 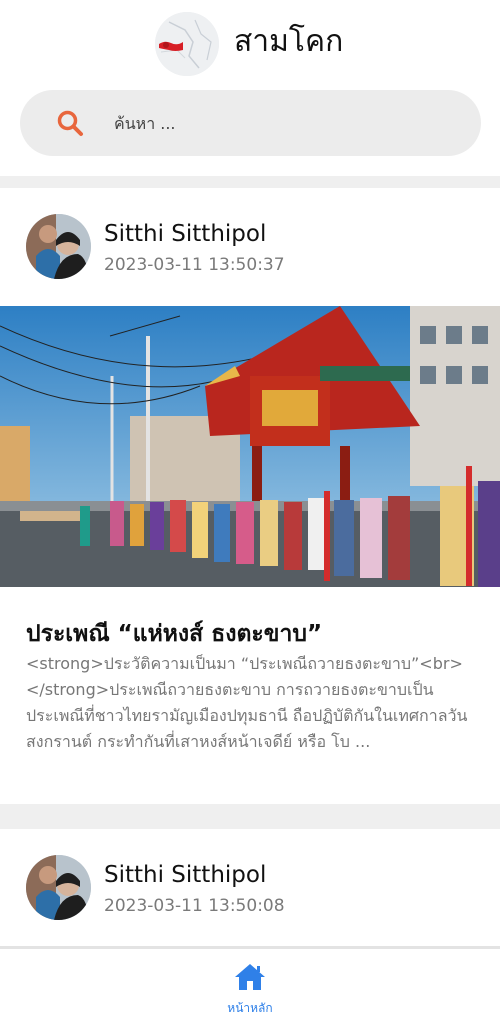 I want to click on bottom-navigation: หน้าหลัก, so click(x=250, y=985).